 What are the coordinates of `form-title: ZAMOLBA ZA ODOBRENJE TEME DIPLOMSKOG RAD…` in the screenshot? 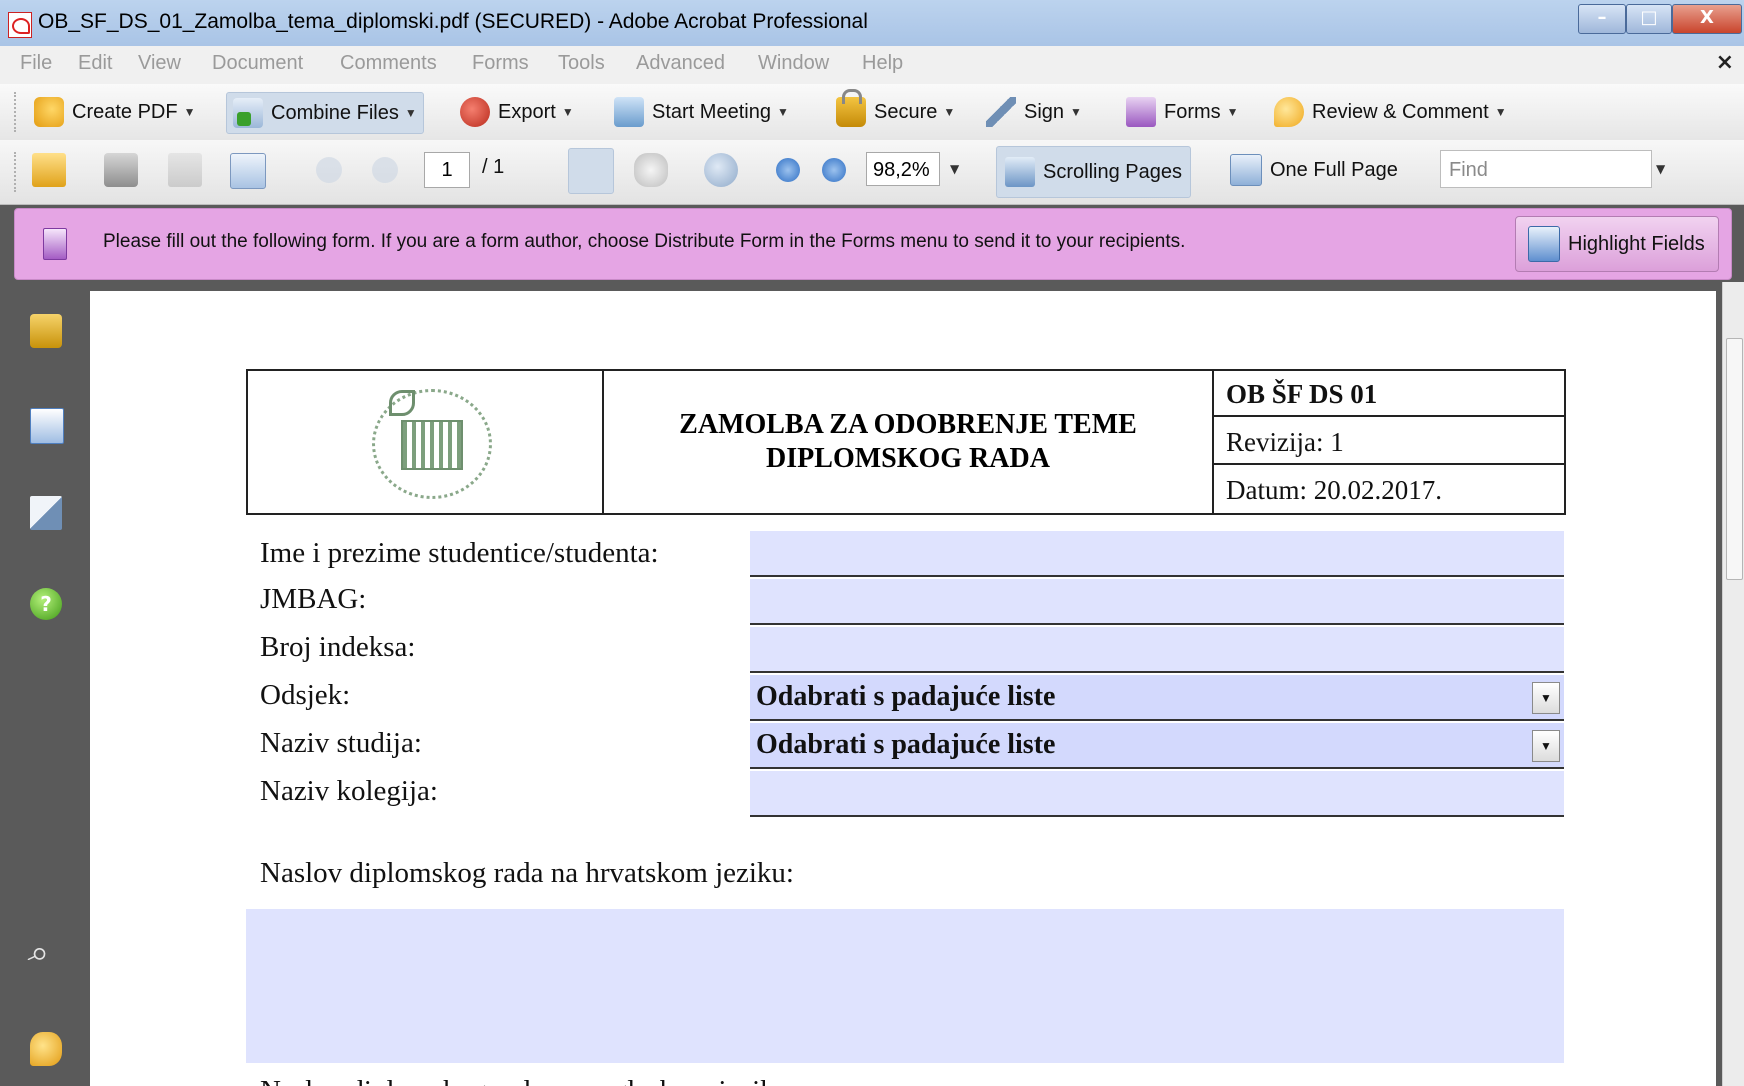 It's located at (908, 442).